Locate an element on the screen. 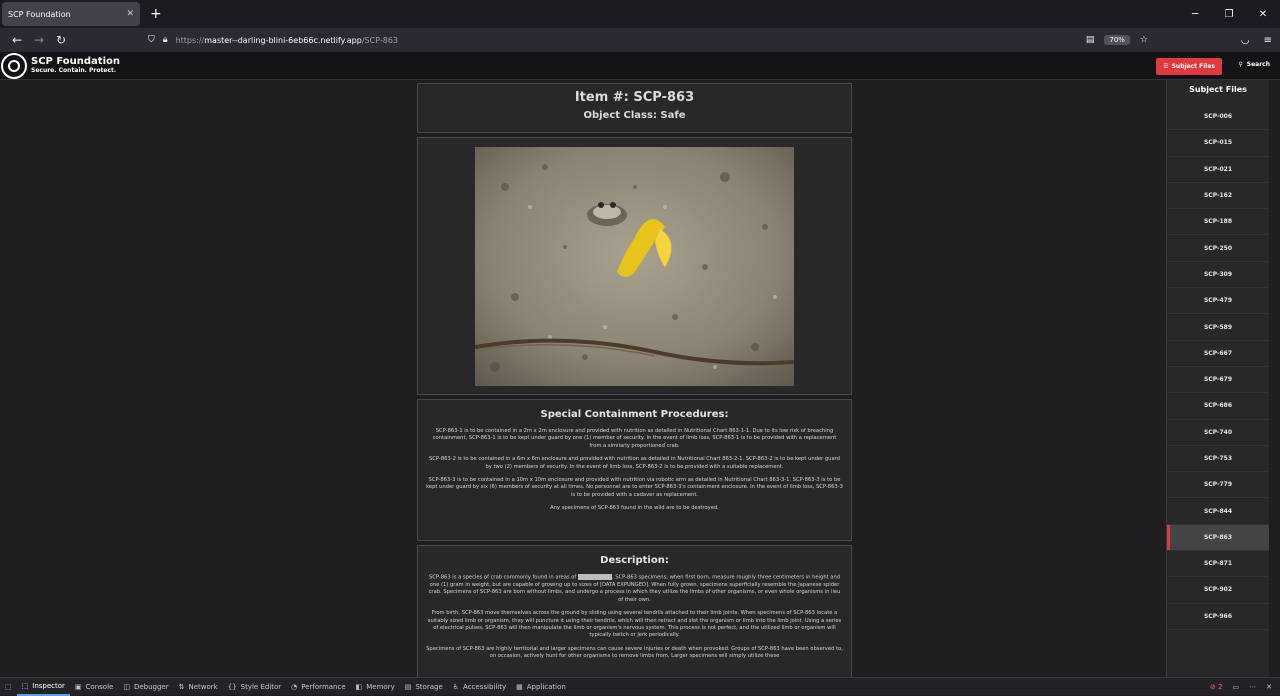  close-tab-icon: ✕ is located at coordinates (130, 14).